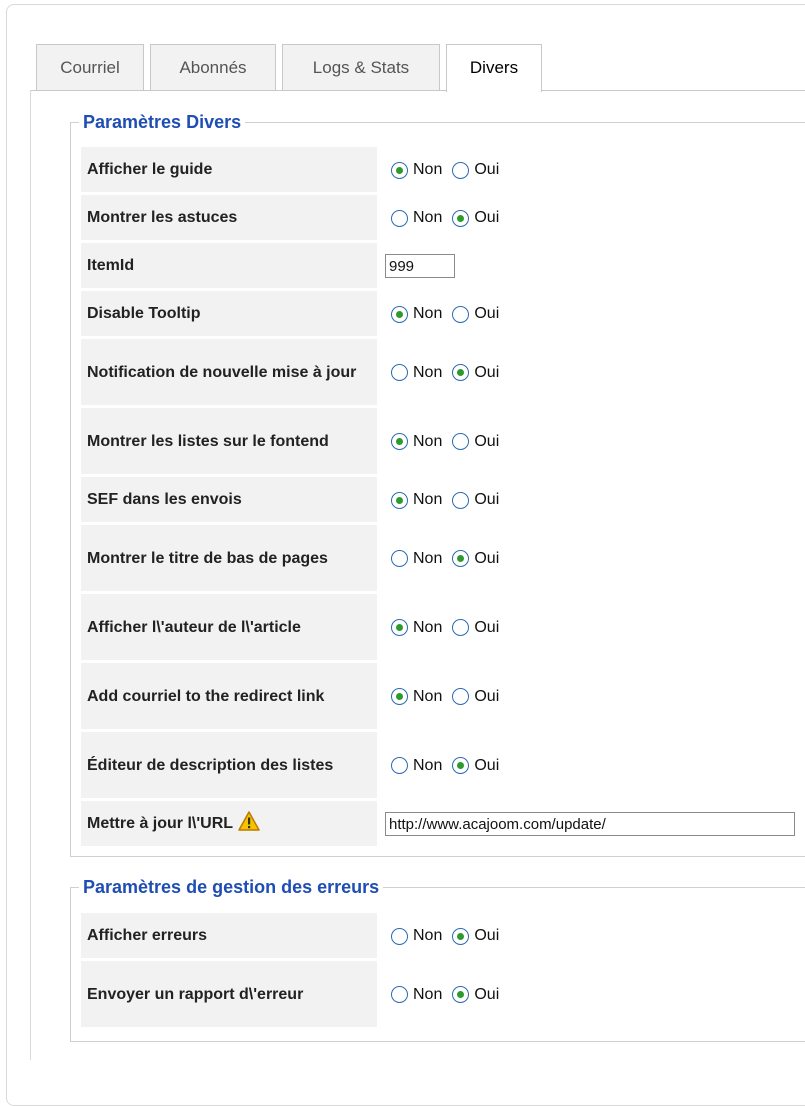 The image size is (805, 1106). I want to click on setting-row-envoyer-un-rapport-d-erreur: Envoyer un rapport d\'erreur Non Oui, so click(443, 994).